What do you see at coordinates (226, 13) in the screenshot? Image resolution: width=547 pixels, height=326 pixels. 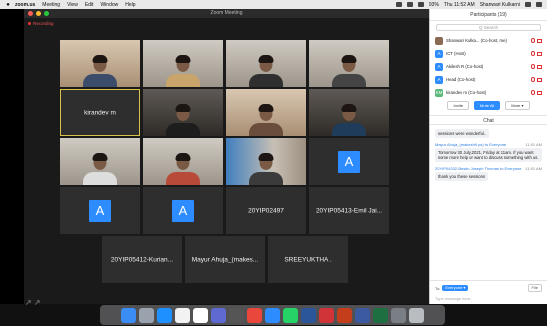 I see `window-title: Zoom Meeting` at bounding box center [226, 13].